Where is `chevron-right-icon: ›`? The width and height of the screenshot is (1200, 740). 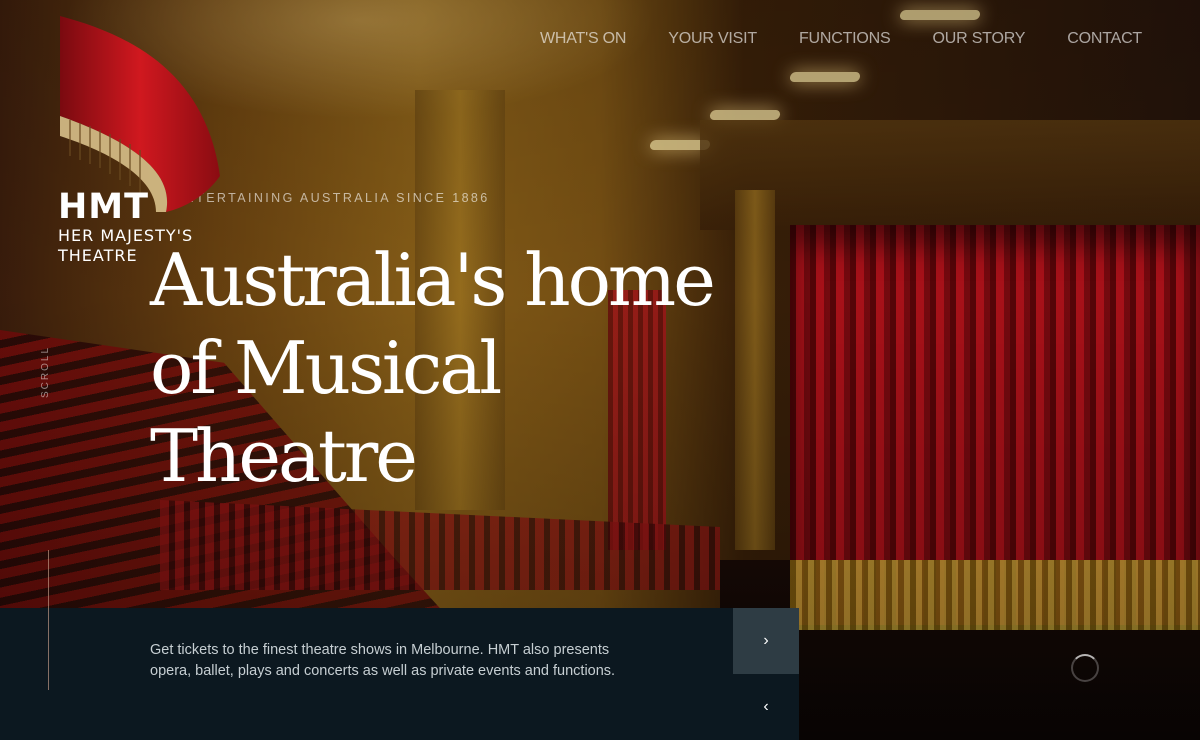 chevron-right-icon: › is located at coordinates (766, 640).